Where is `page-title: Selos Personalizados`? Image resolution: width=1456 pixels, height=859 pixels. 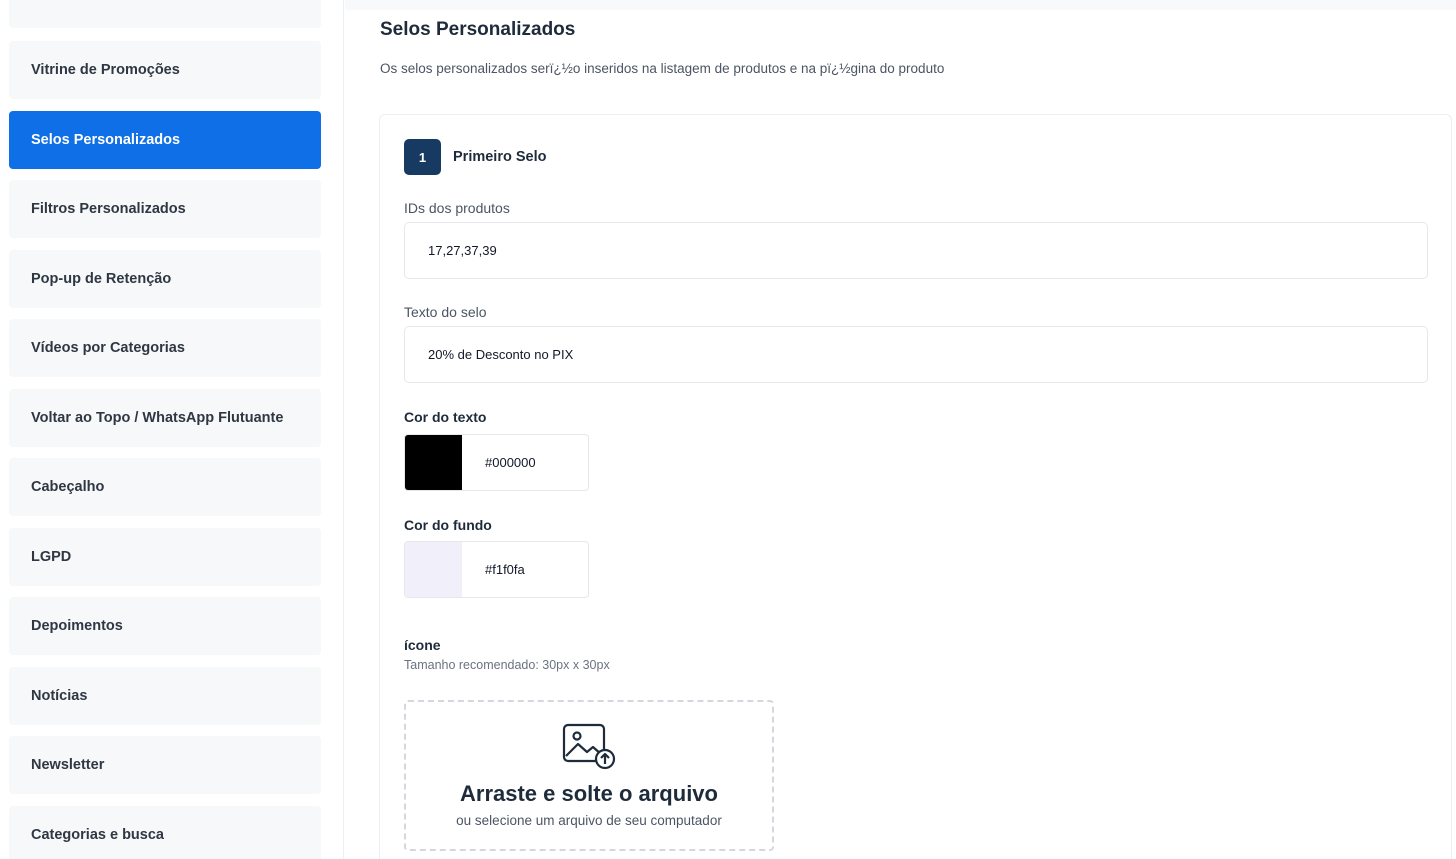 page-title: Selos Personalizados is located at coordinates (478, 29).